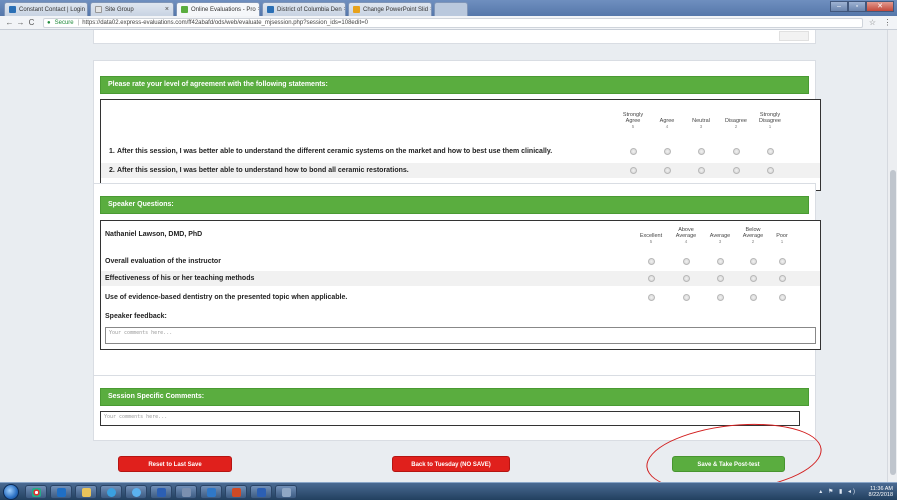 The height and width of the screenshot is (500, 897). Describe the element at coordinates (651, 238) in the screenshot. I see `col-excellent: Excellent 5` at that location.